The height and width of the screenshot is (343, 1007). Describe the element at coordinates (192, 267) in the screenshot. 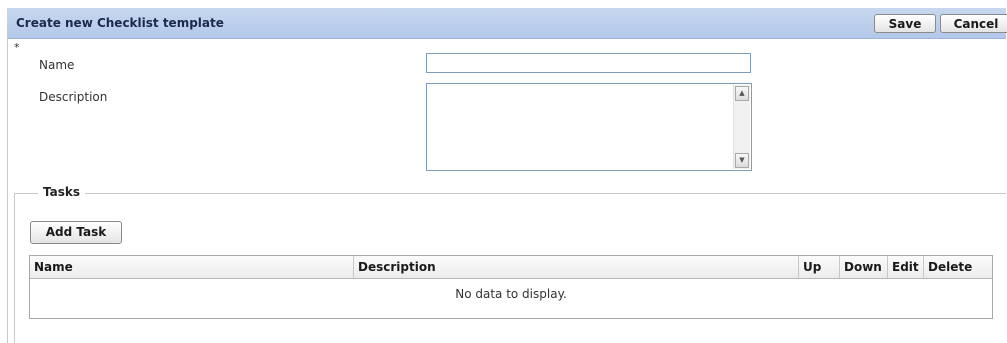

I see `column-header-name: Name` at that location.